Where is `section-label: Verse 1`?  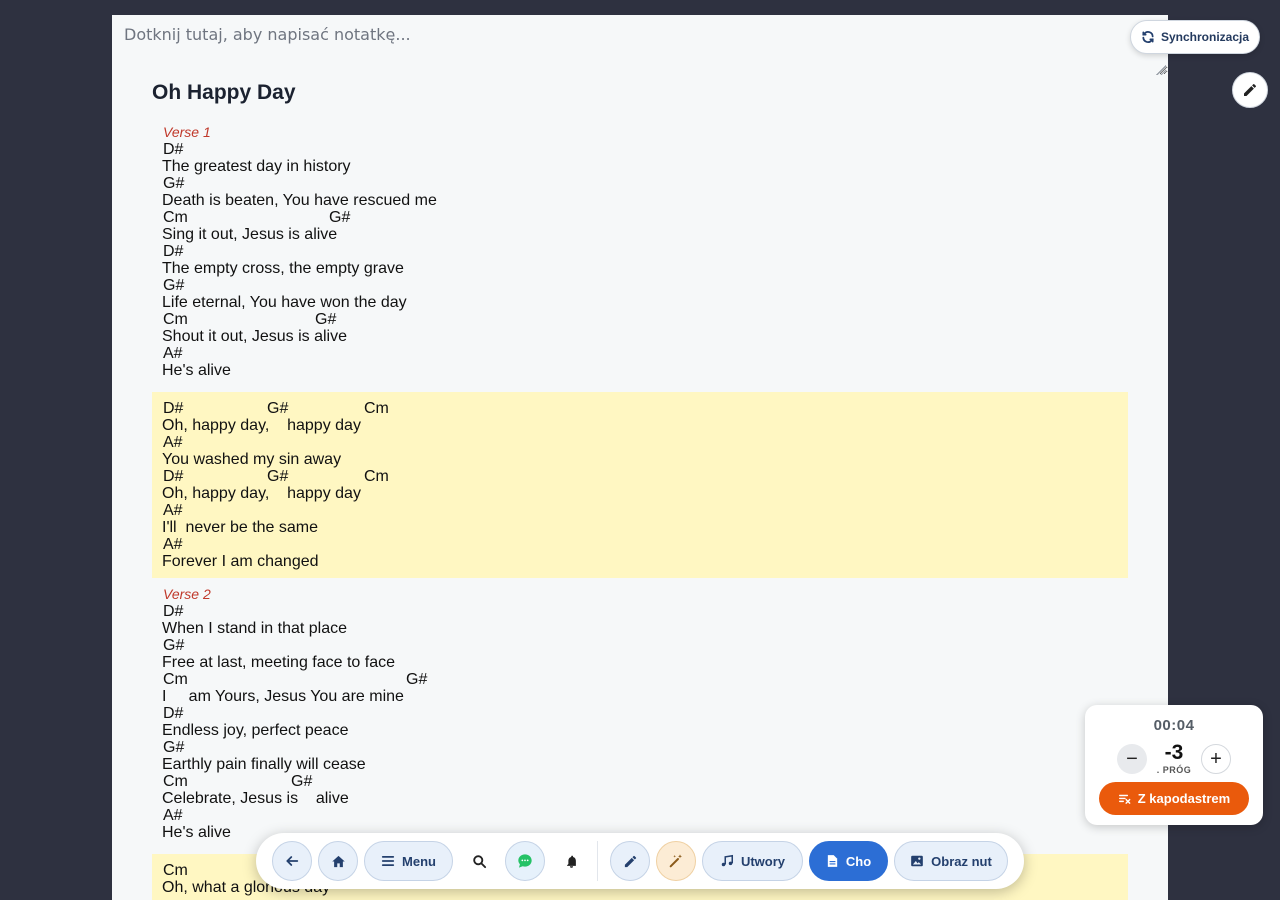 section-label: Verse 1 is located at coordinates (187, 132).